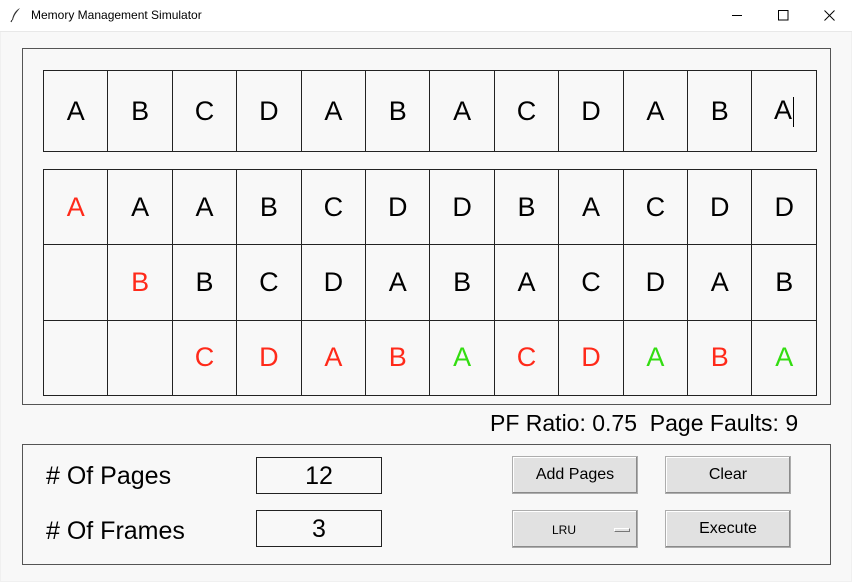  I want to click on frame-row: BBCDABACDAB, so click(429, 282).